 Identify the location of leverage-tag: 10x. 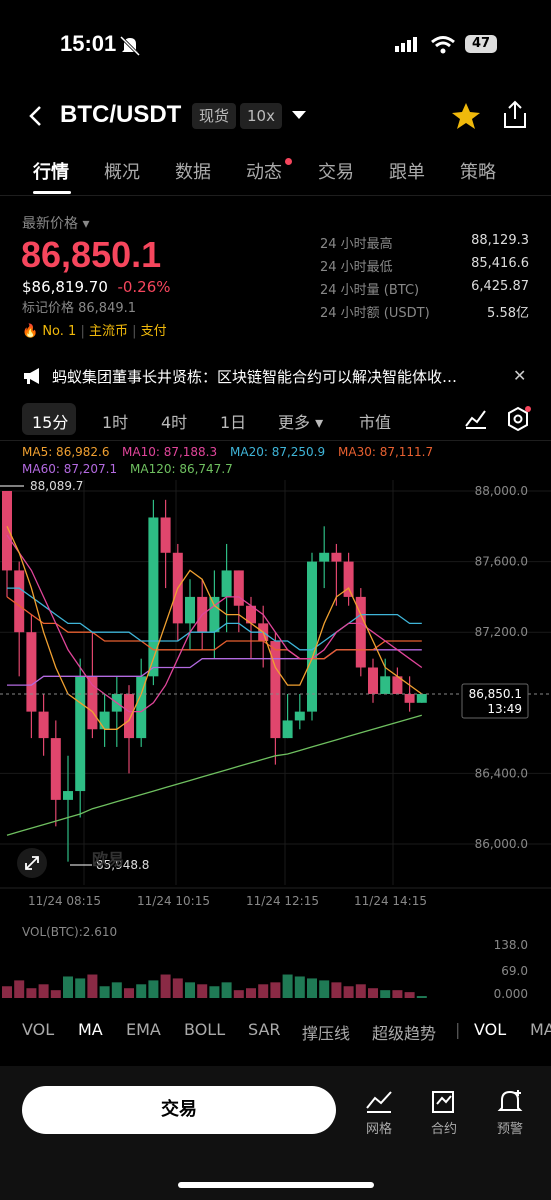
(261, 116).